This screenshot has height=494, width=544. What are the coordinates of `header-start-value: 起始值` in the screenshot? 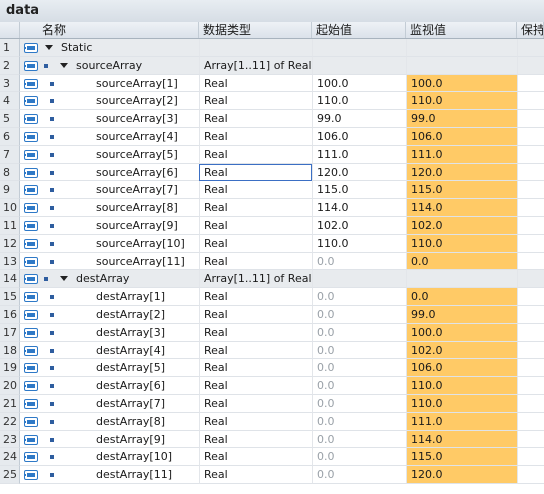 It's located at (359, 30).